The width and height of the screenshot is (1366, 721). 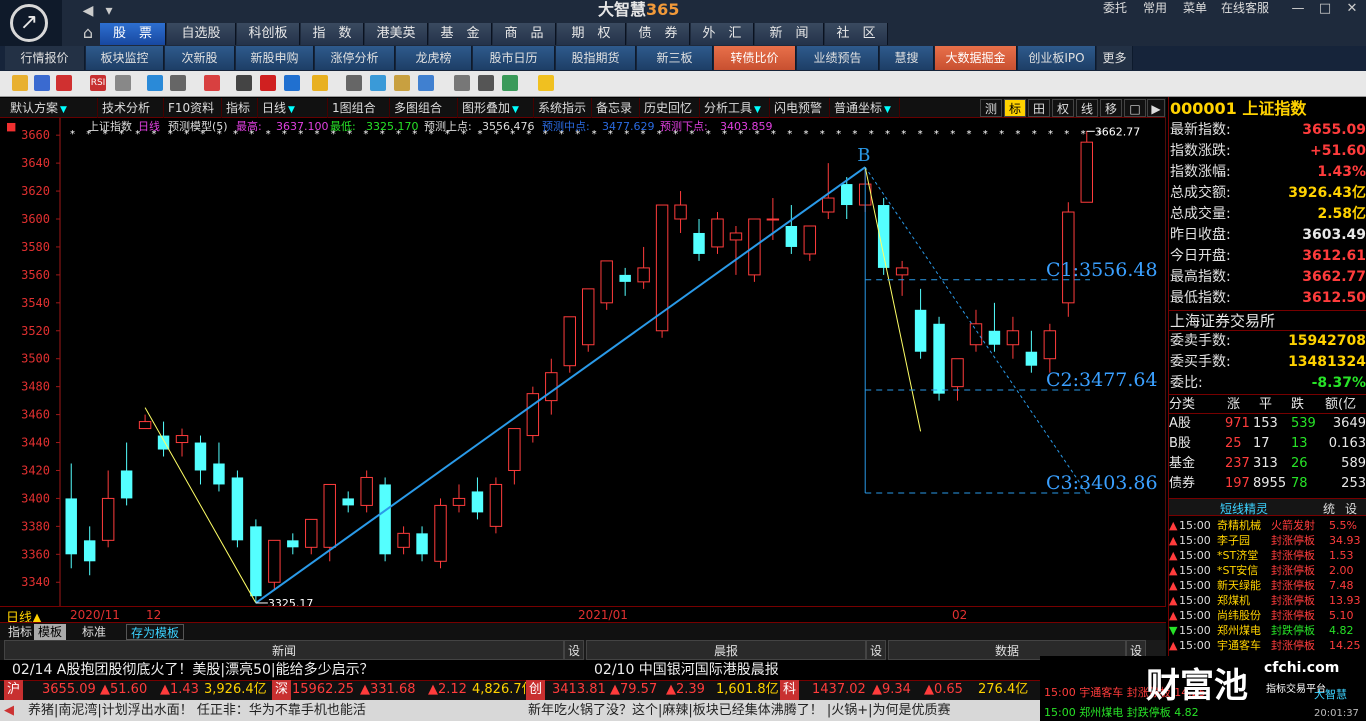 What do you see at coordinates (1267, 630) in the screenshot?
I see `short-sprite-row: ▼ 15:00 郑州煤电 封跌停板 4.82` at bounding box center [1267, 630].